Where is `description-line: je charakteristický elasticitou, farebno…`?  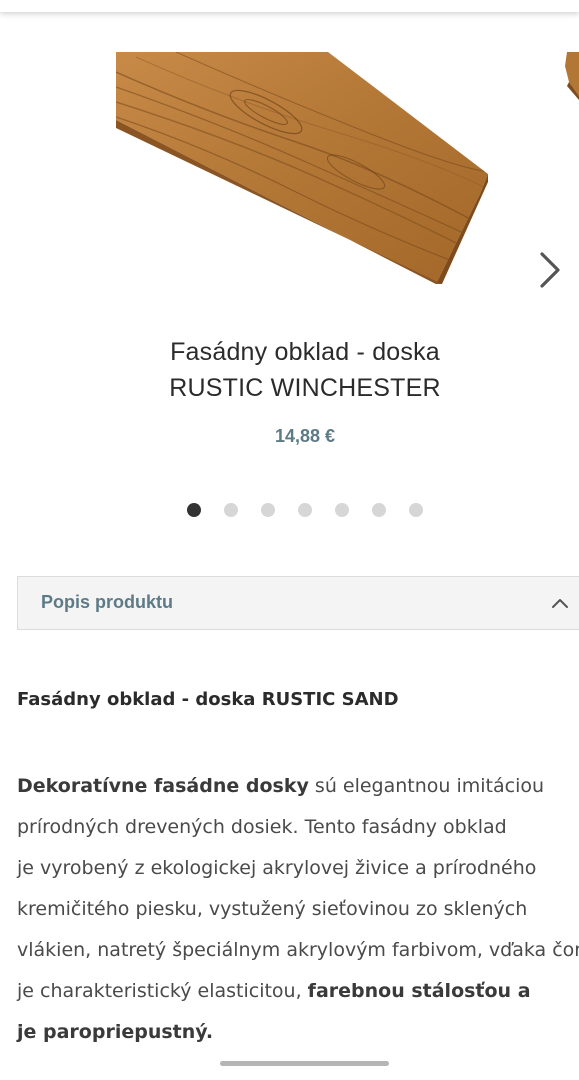
description-line: je charakteristický elasticitou, farebno… is located at coordinates (298, 991).